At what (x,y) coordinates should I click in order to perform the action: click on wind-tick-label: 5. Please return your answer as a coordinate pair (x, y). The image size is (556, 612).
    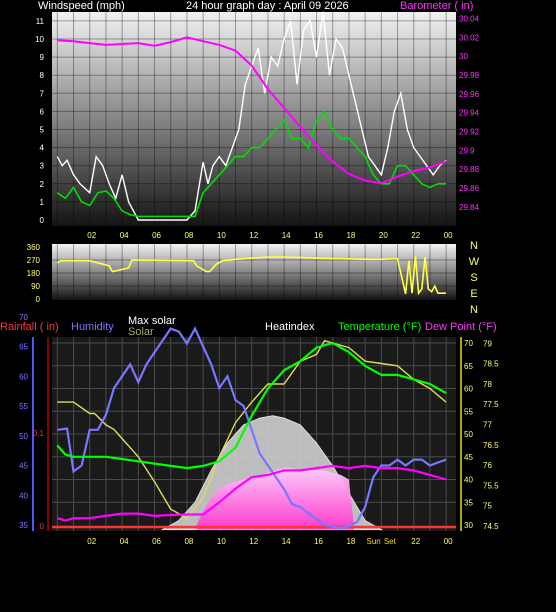
    Looking at the image, I should click on (42, 130).